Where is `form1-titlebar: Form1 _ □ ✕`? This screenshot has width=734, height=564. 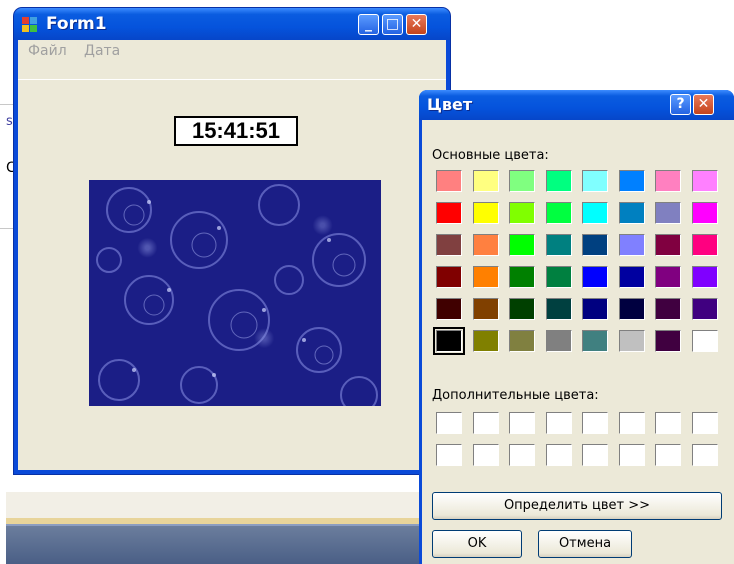
form1-titlebar: Form1 _ □ ✕ is located at coordinates (232, 24).